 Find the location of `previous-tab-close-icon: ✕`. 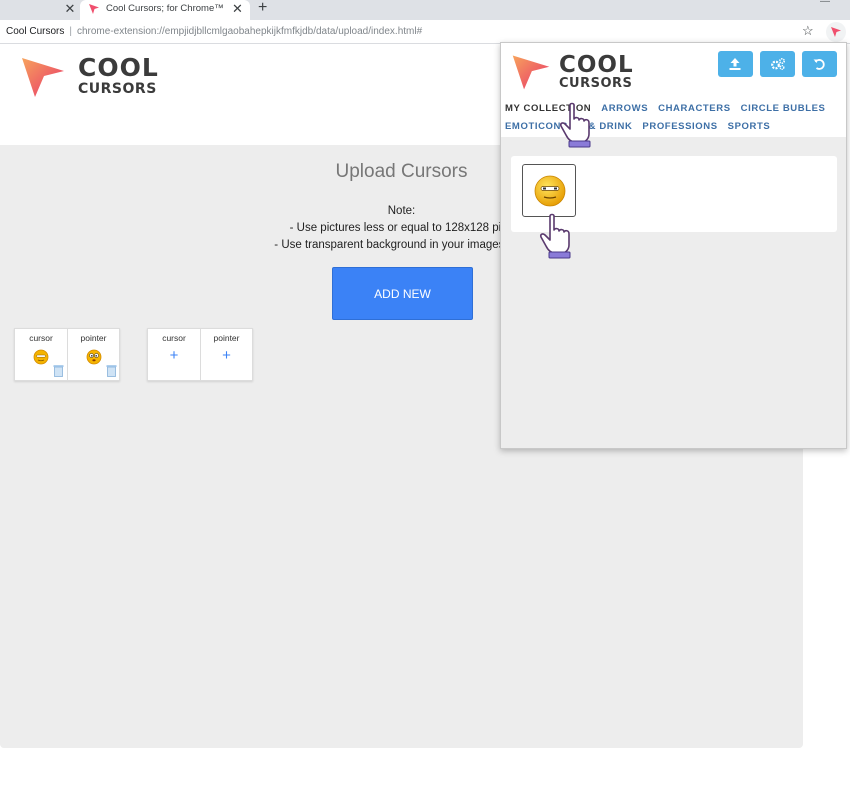

previous-tab-close-icon: ✕ is located at coordinates (70, 9).